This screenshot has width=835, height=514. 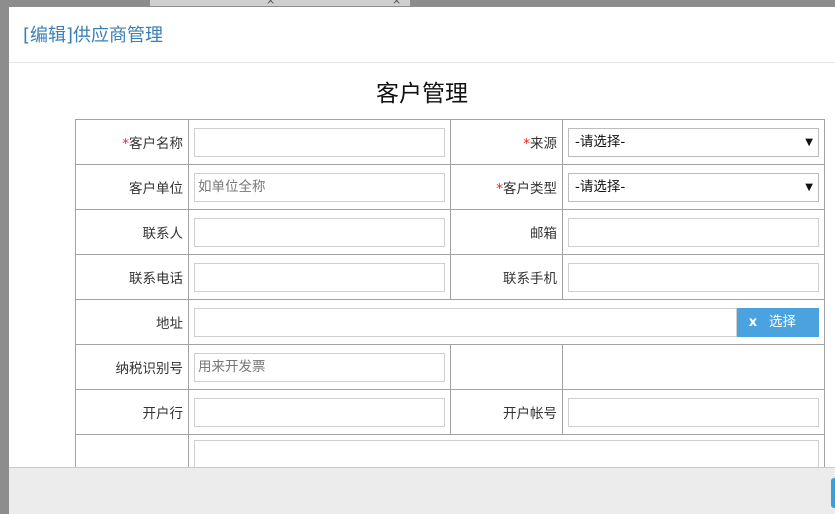 I want to click on email-input, so click(x=693, y=232).